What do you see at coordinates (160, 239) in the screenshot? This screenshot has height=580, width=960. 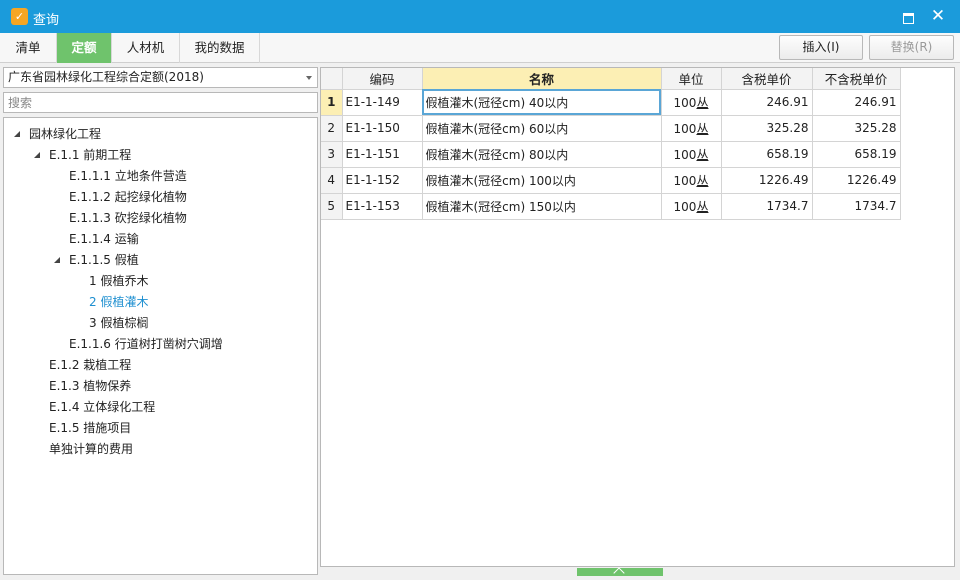 I see `tree-item: E.1.1.4 运输` at bounding box center [160, 239].